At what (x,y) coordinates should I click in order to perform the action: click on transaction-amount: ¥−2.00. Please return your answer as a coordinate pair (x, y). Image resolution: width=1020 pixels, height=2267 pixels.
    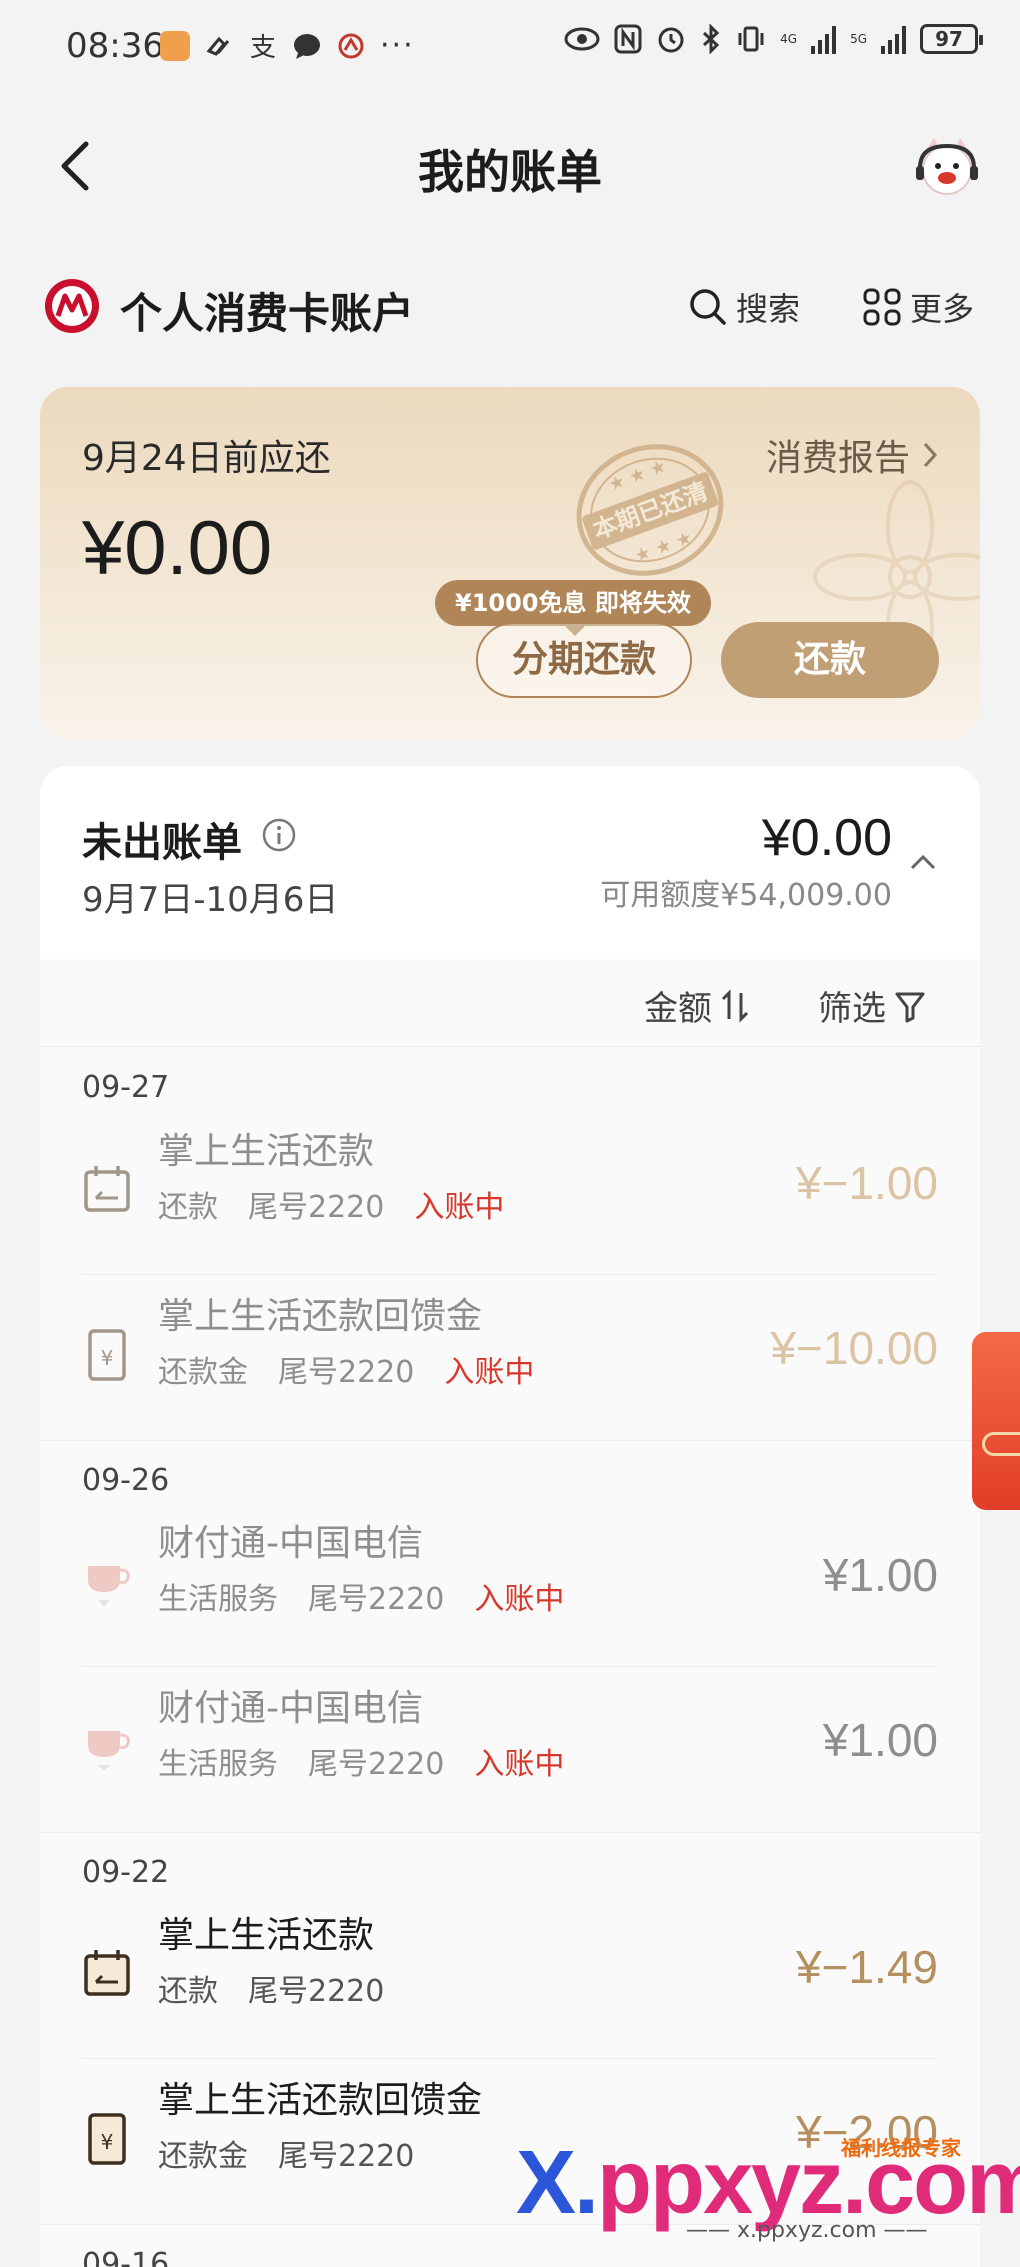
    Looking at the image, I should click on (867, 2132).